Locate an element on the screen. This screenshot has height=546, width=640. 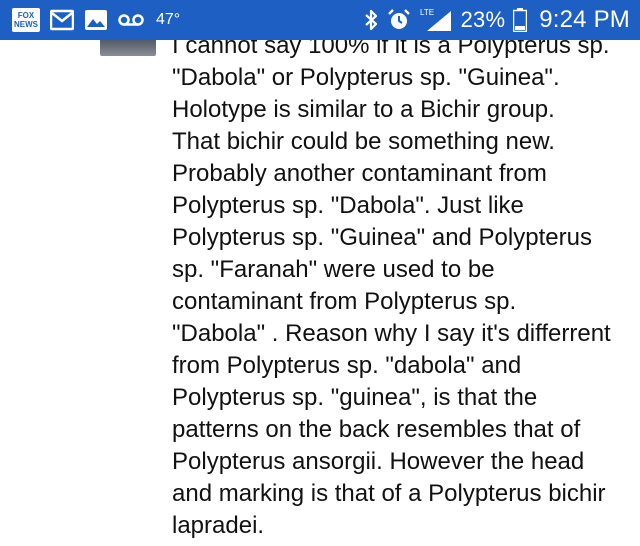
gmail-icon is located at coordinates (62, 20).